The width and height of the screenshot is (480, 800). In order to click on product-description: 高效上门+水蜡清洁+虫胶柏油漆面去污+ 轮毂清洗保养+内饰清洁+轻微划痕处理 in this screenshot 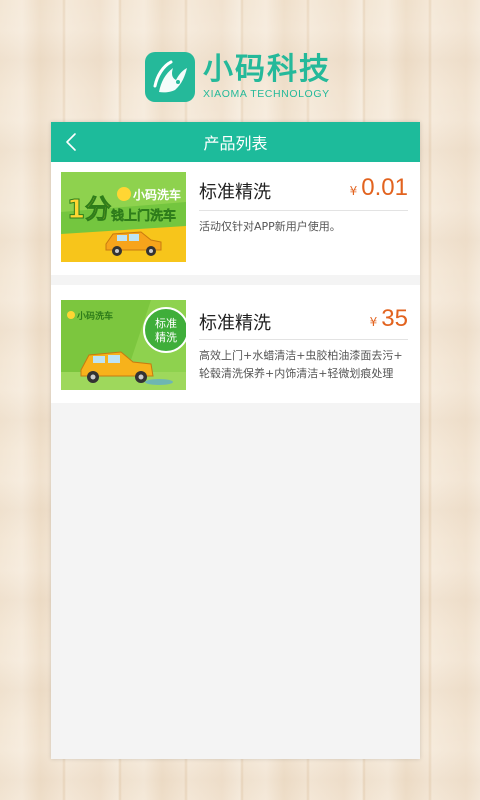, I will do `click(303, 365)`.